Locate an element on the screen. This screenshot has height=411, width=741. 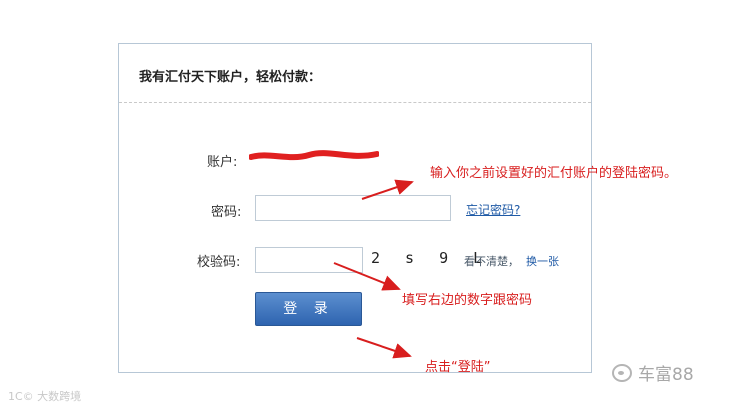
watermark-right-text: 车富88 is located at coordinates (666, 375).